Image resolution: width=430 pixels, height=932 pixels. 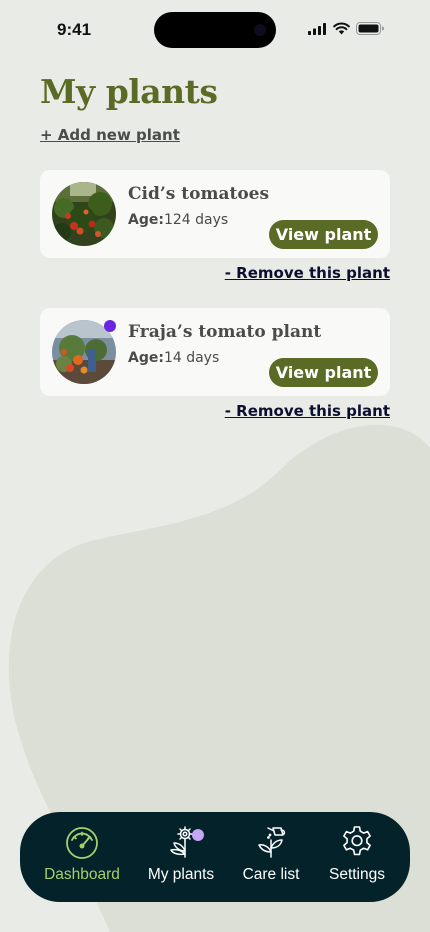 I want to click on nav-item-settings: Settings, so click(x=357, y=860).